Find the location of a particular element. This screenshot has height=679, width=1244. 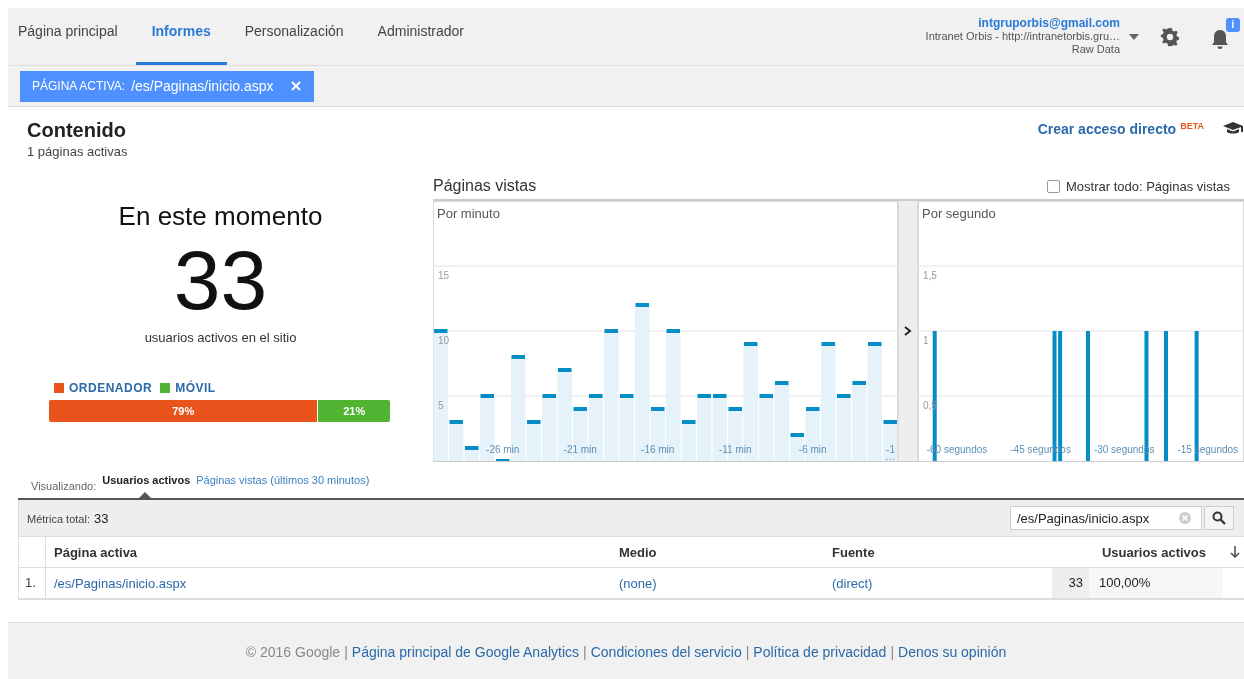

metric-label: Métrica total: is located at coordinates (58, 519).